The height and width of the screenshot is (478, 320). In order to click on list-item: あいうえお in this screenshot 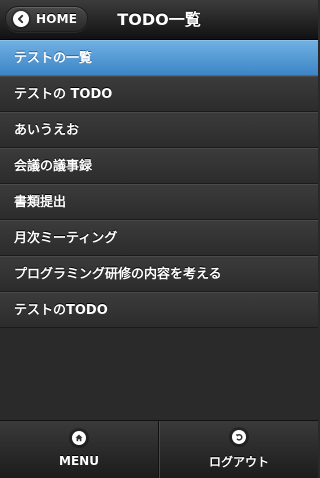, I will do `click(159, 130)`.